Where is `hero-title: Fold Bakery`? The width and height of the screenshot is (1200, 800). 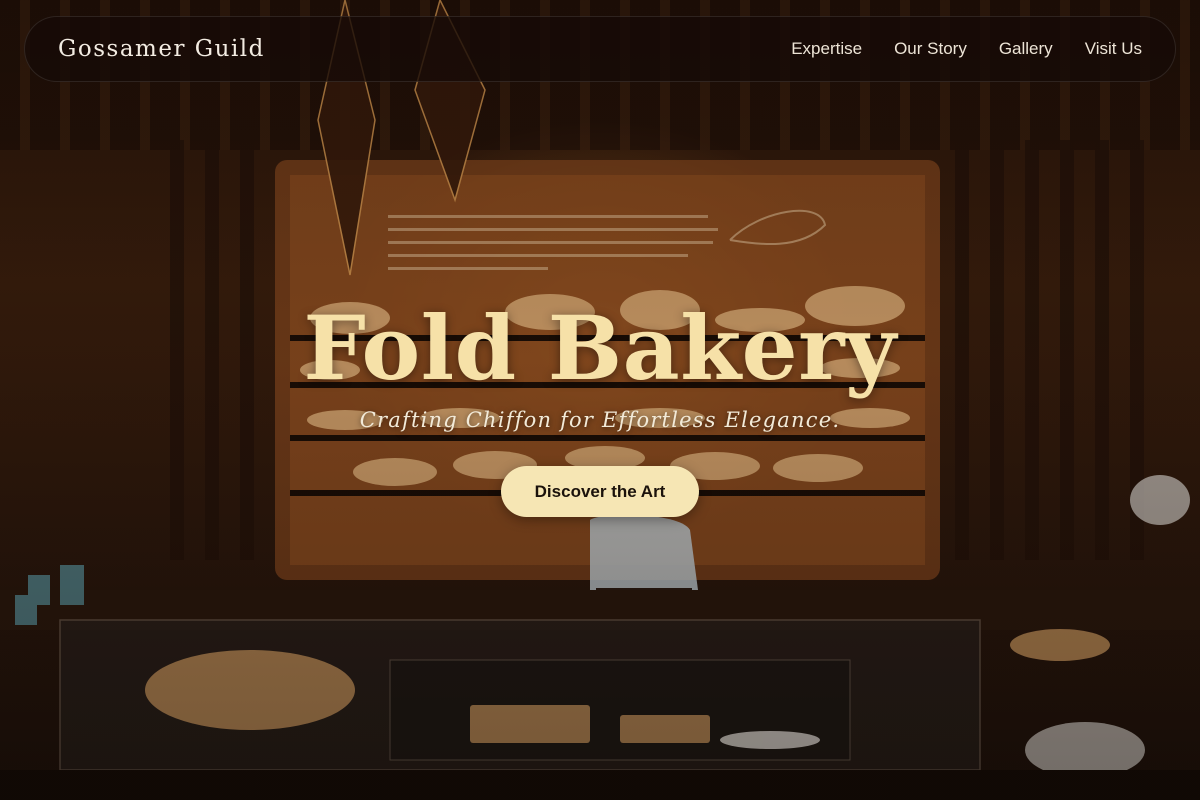
hero-title: Fold Bakery is located at coordinates (600, 348).